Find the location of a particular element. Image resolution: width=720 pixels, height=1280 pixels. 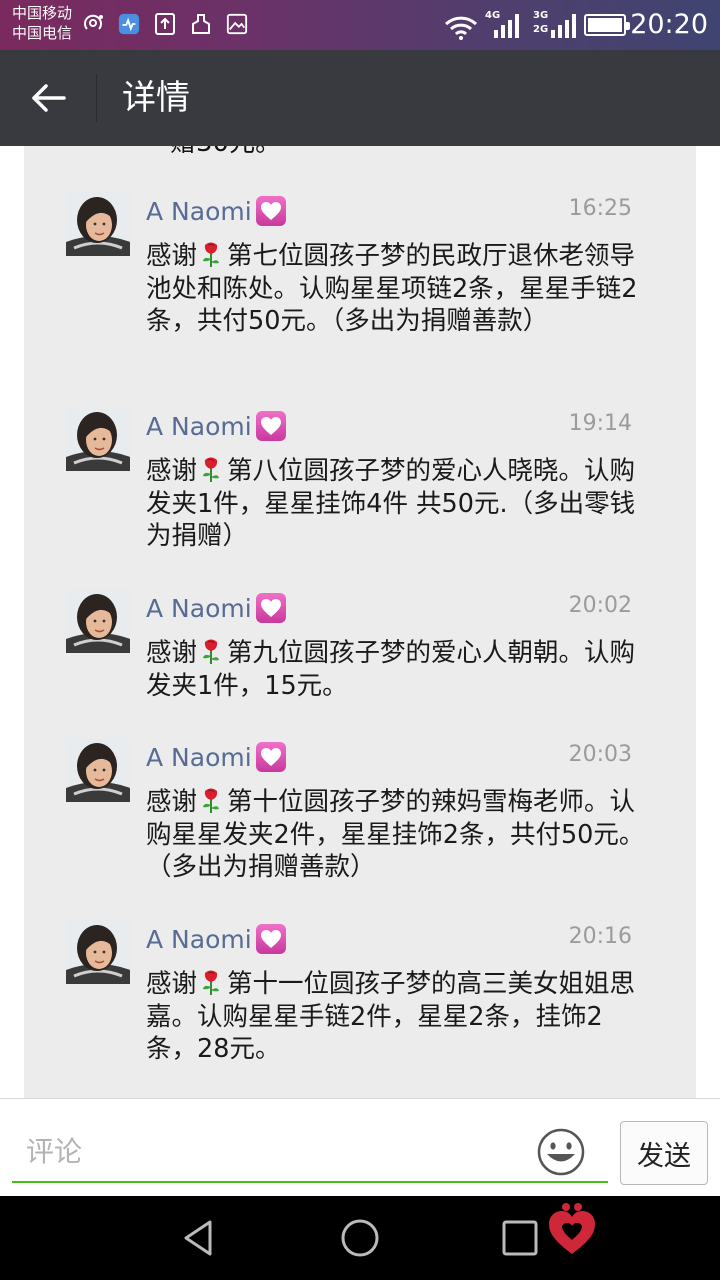

signal-2-icon is located at coordinates (563, 26).